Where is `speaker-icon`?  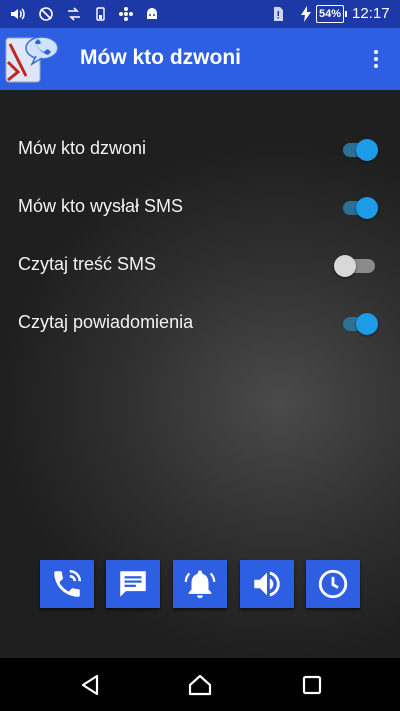
speaker-icon is located at coordinates (267, 584).